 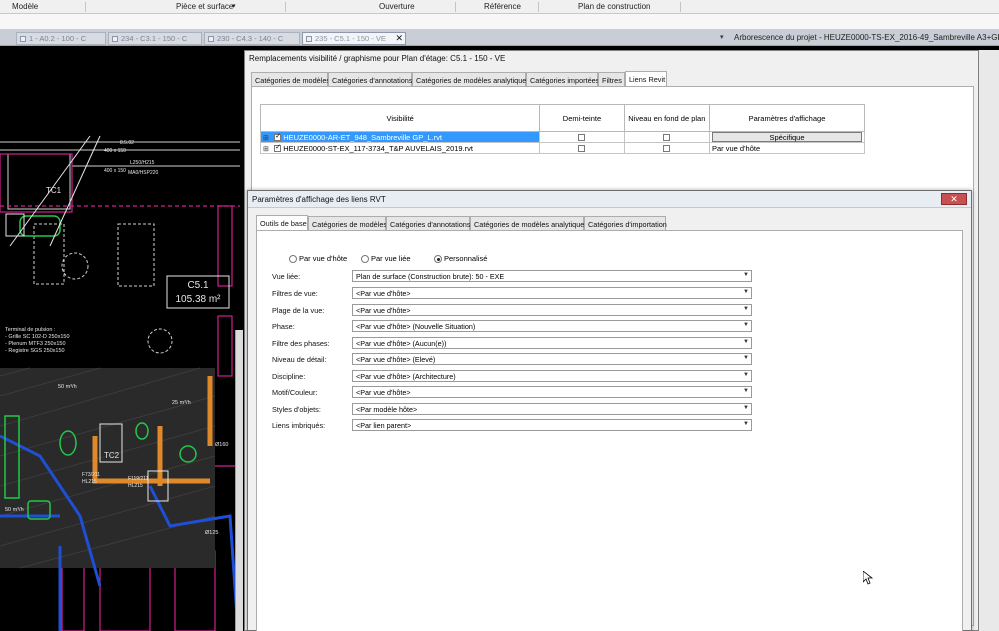 I want to click on column-header-visibility: Visibilité, so click(x=400, y=118).